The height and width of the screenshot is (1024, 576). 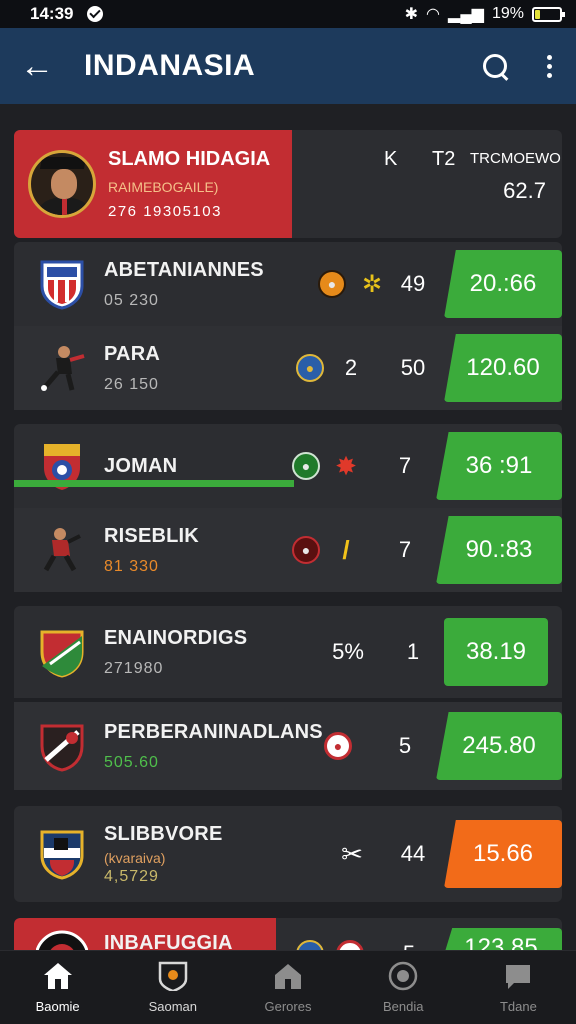 I want to click on match-row: SLIBBVORE (kvaraiva) 4,5729 ✂ 44 15.66, so click(x=288, y=854).